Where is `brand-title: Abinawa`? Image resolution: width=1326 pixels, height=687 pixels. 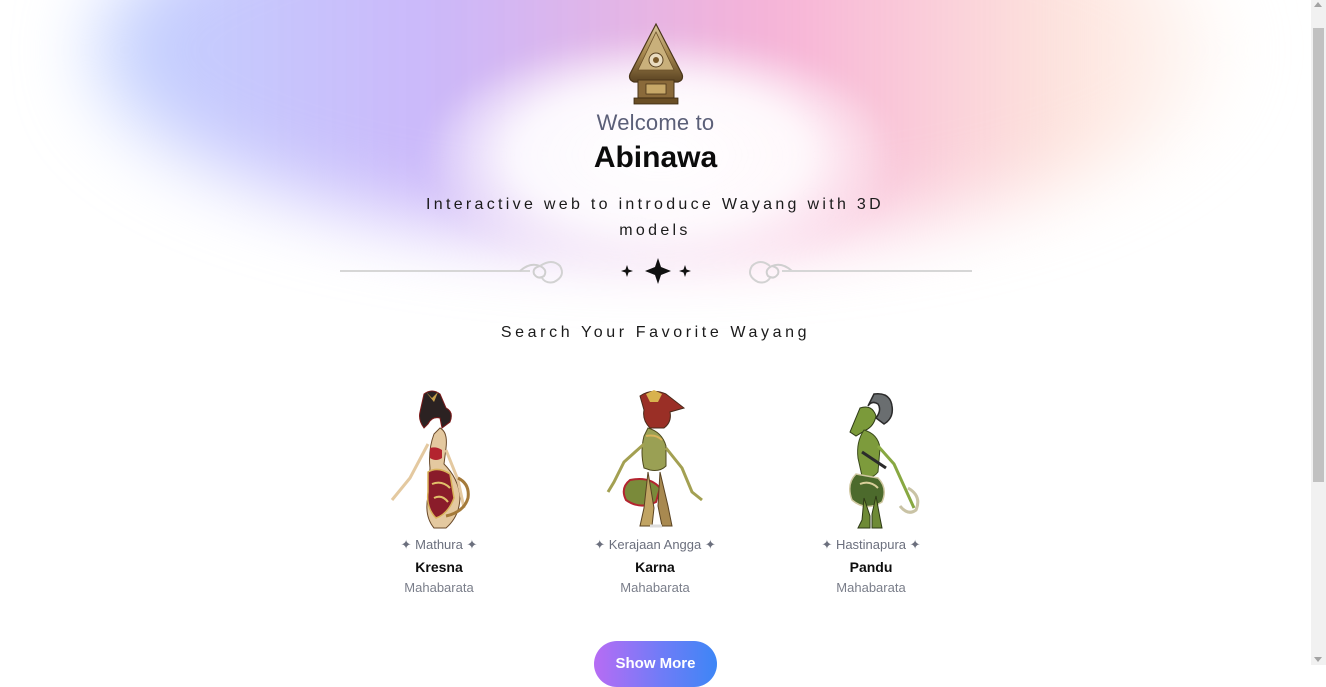
brand-title: Abinawa is located at coordinates (655, 157).